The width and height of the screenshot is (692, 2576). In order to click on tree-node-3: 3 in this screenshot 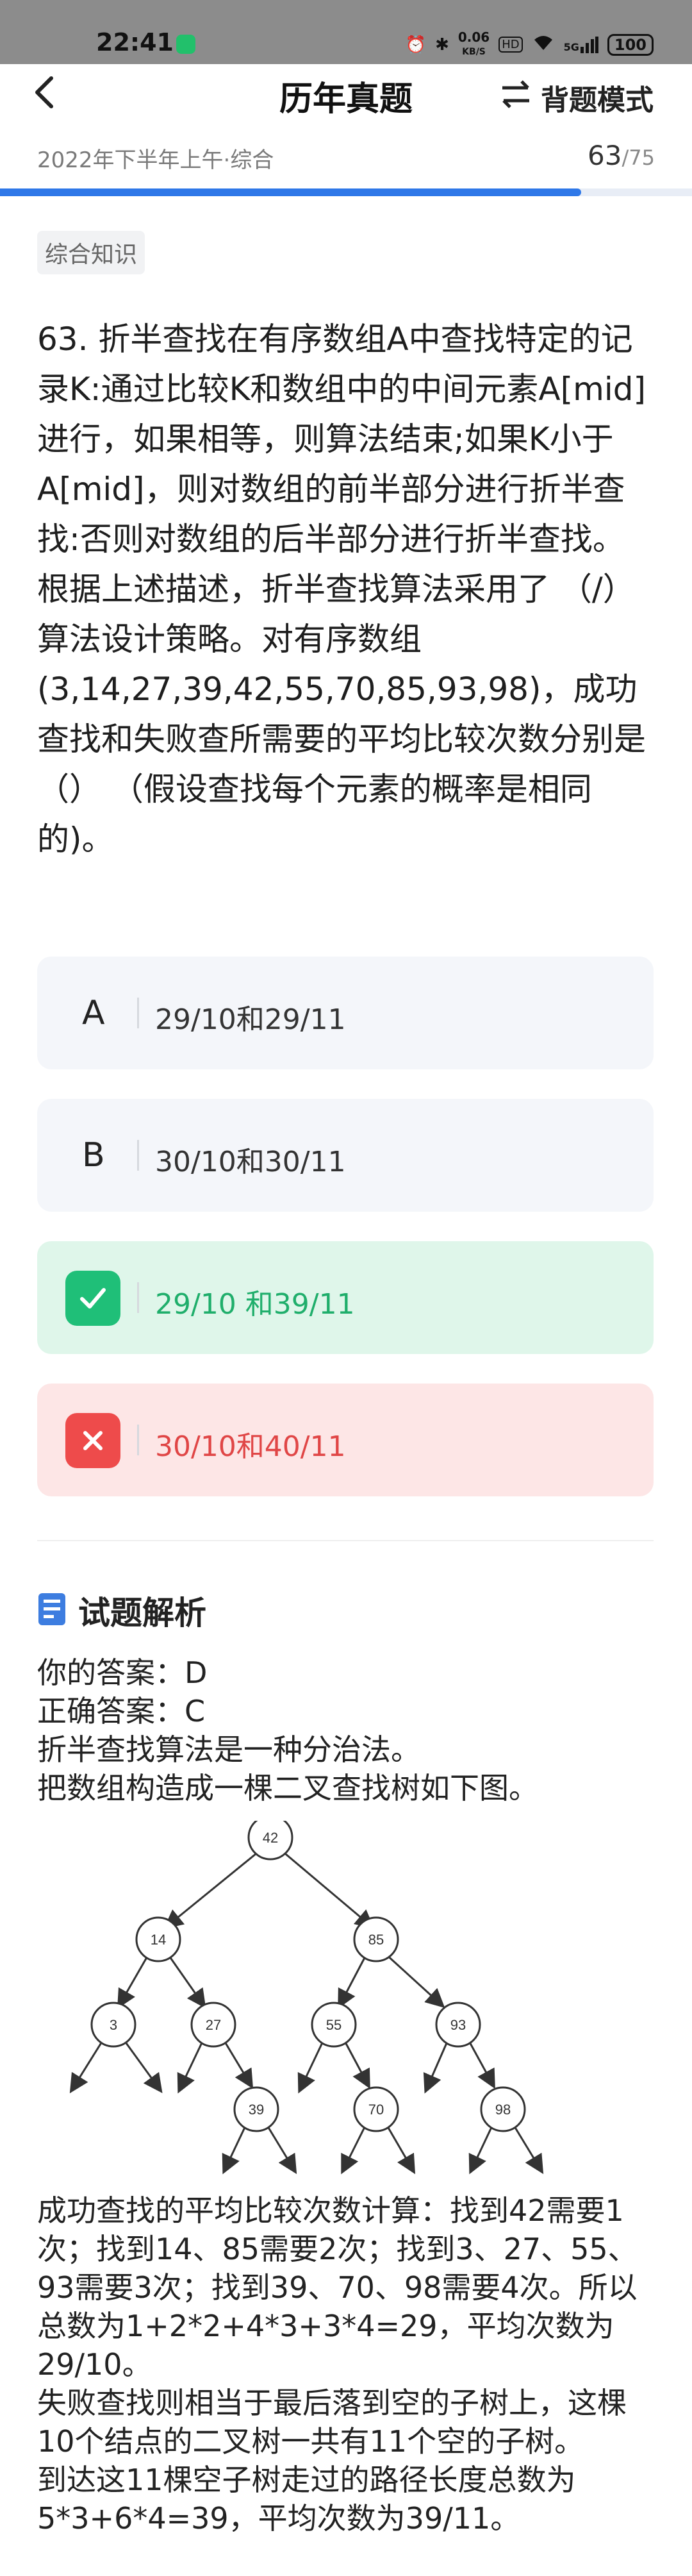, I will do `click(113, 2025)`.